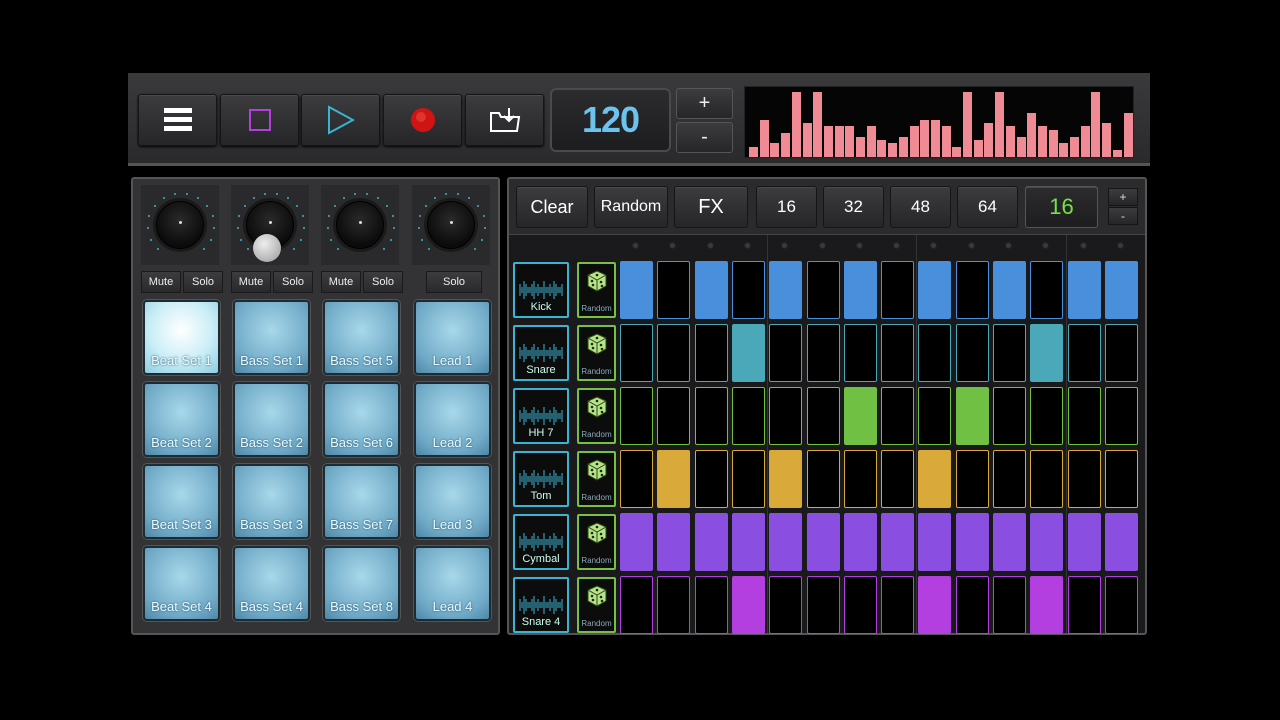  What do you see at coordinates (920, 207) in the screenshot?
I see `length-48-button: 48` at bounding box center [920, 207].